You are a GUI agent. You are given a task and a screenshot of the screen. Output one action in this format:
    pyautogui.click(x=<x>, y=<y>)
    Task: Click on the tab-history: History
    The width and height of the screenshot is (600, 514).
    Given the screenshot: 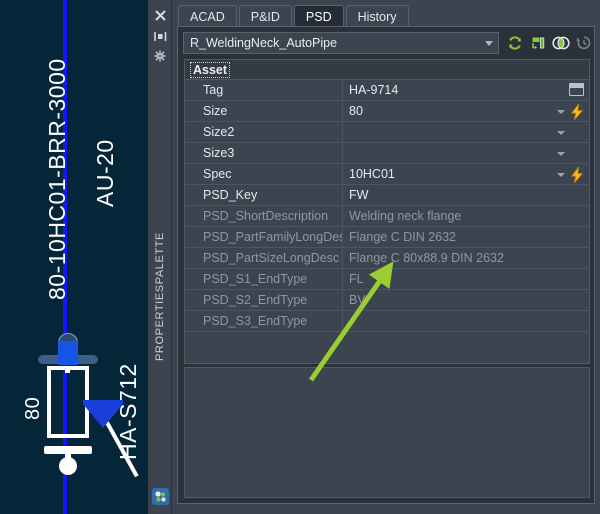 What is the action you would take?
    pyautogui.click(x=377, y=16)
    